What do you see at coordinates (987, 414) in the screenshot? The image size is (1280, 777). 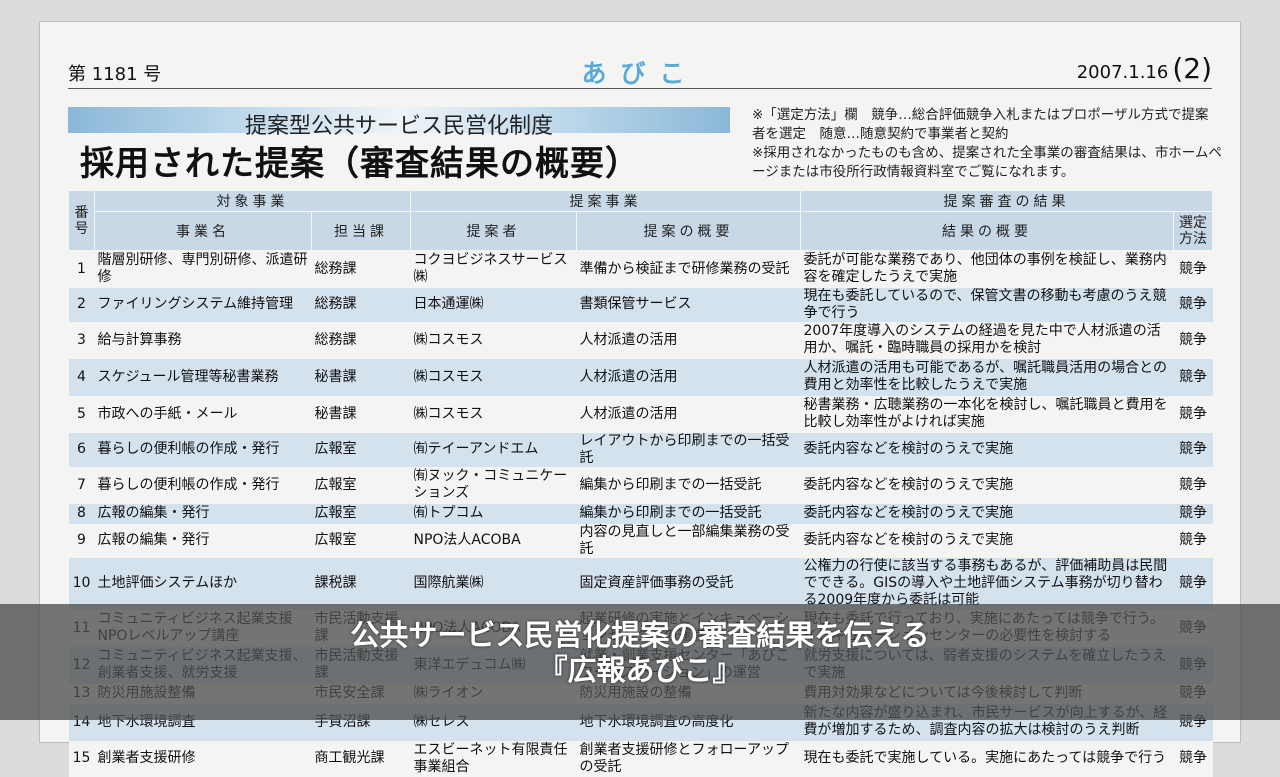 I see `cell-result: 秘書業務・広聴業務の一本化を検討し、嘱託職員と費用を比較し効率性がよければ実施` at bounding box center [987, 414].